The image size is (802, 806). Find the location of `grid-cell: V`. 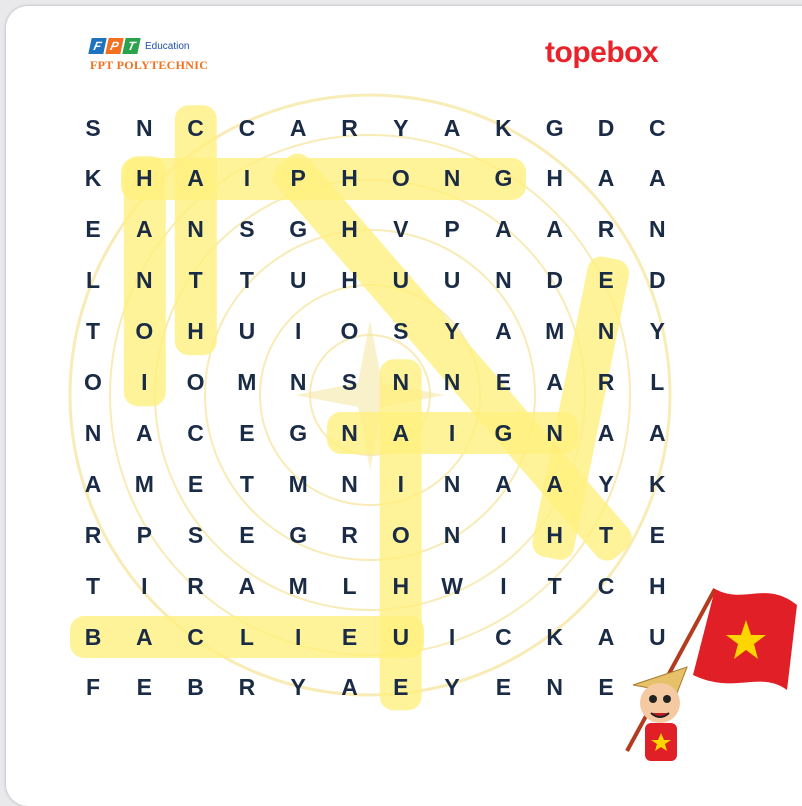

grid-cell: V is located at coordinates (401, 230).